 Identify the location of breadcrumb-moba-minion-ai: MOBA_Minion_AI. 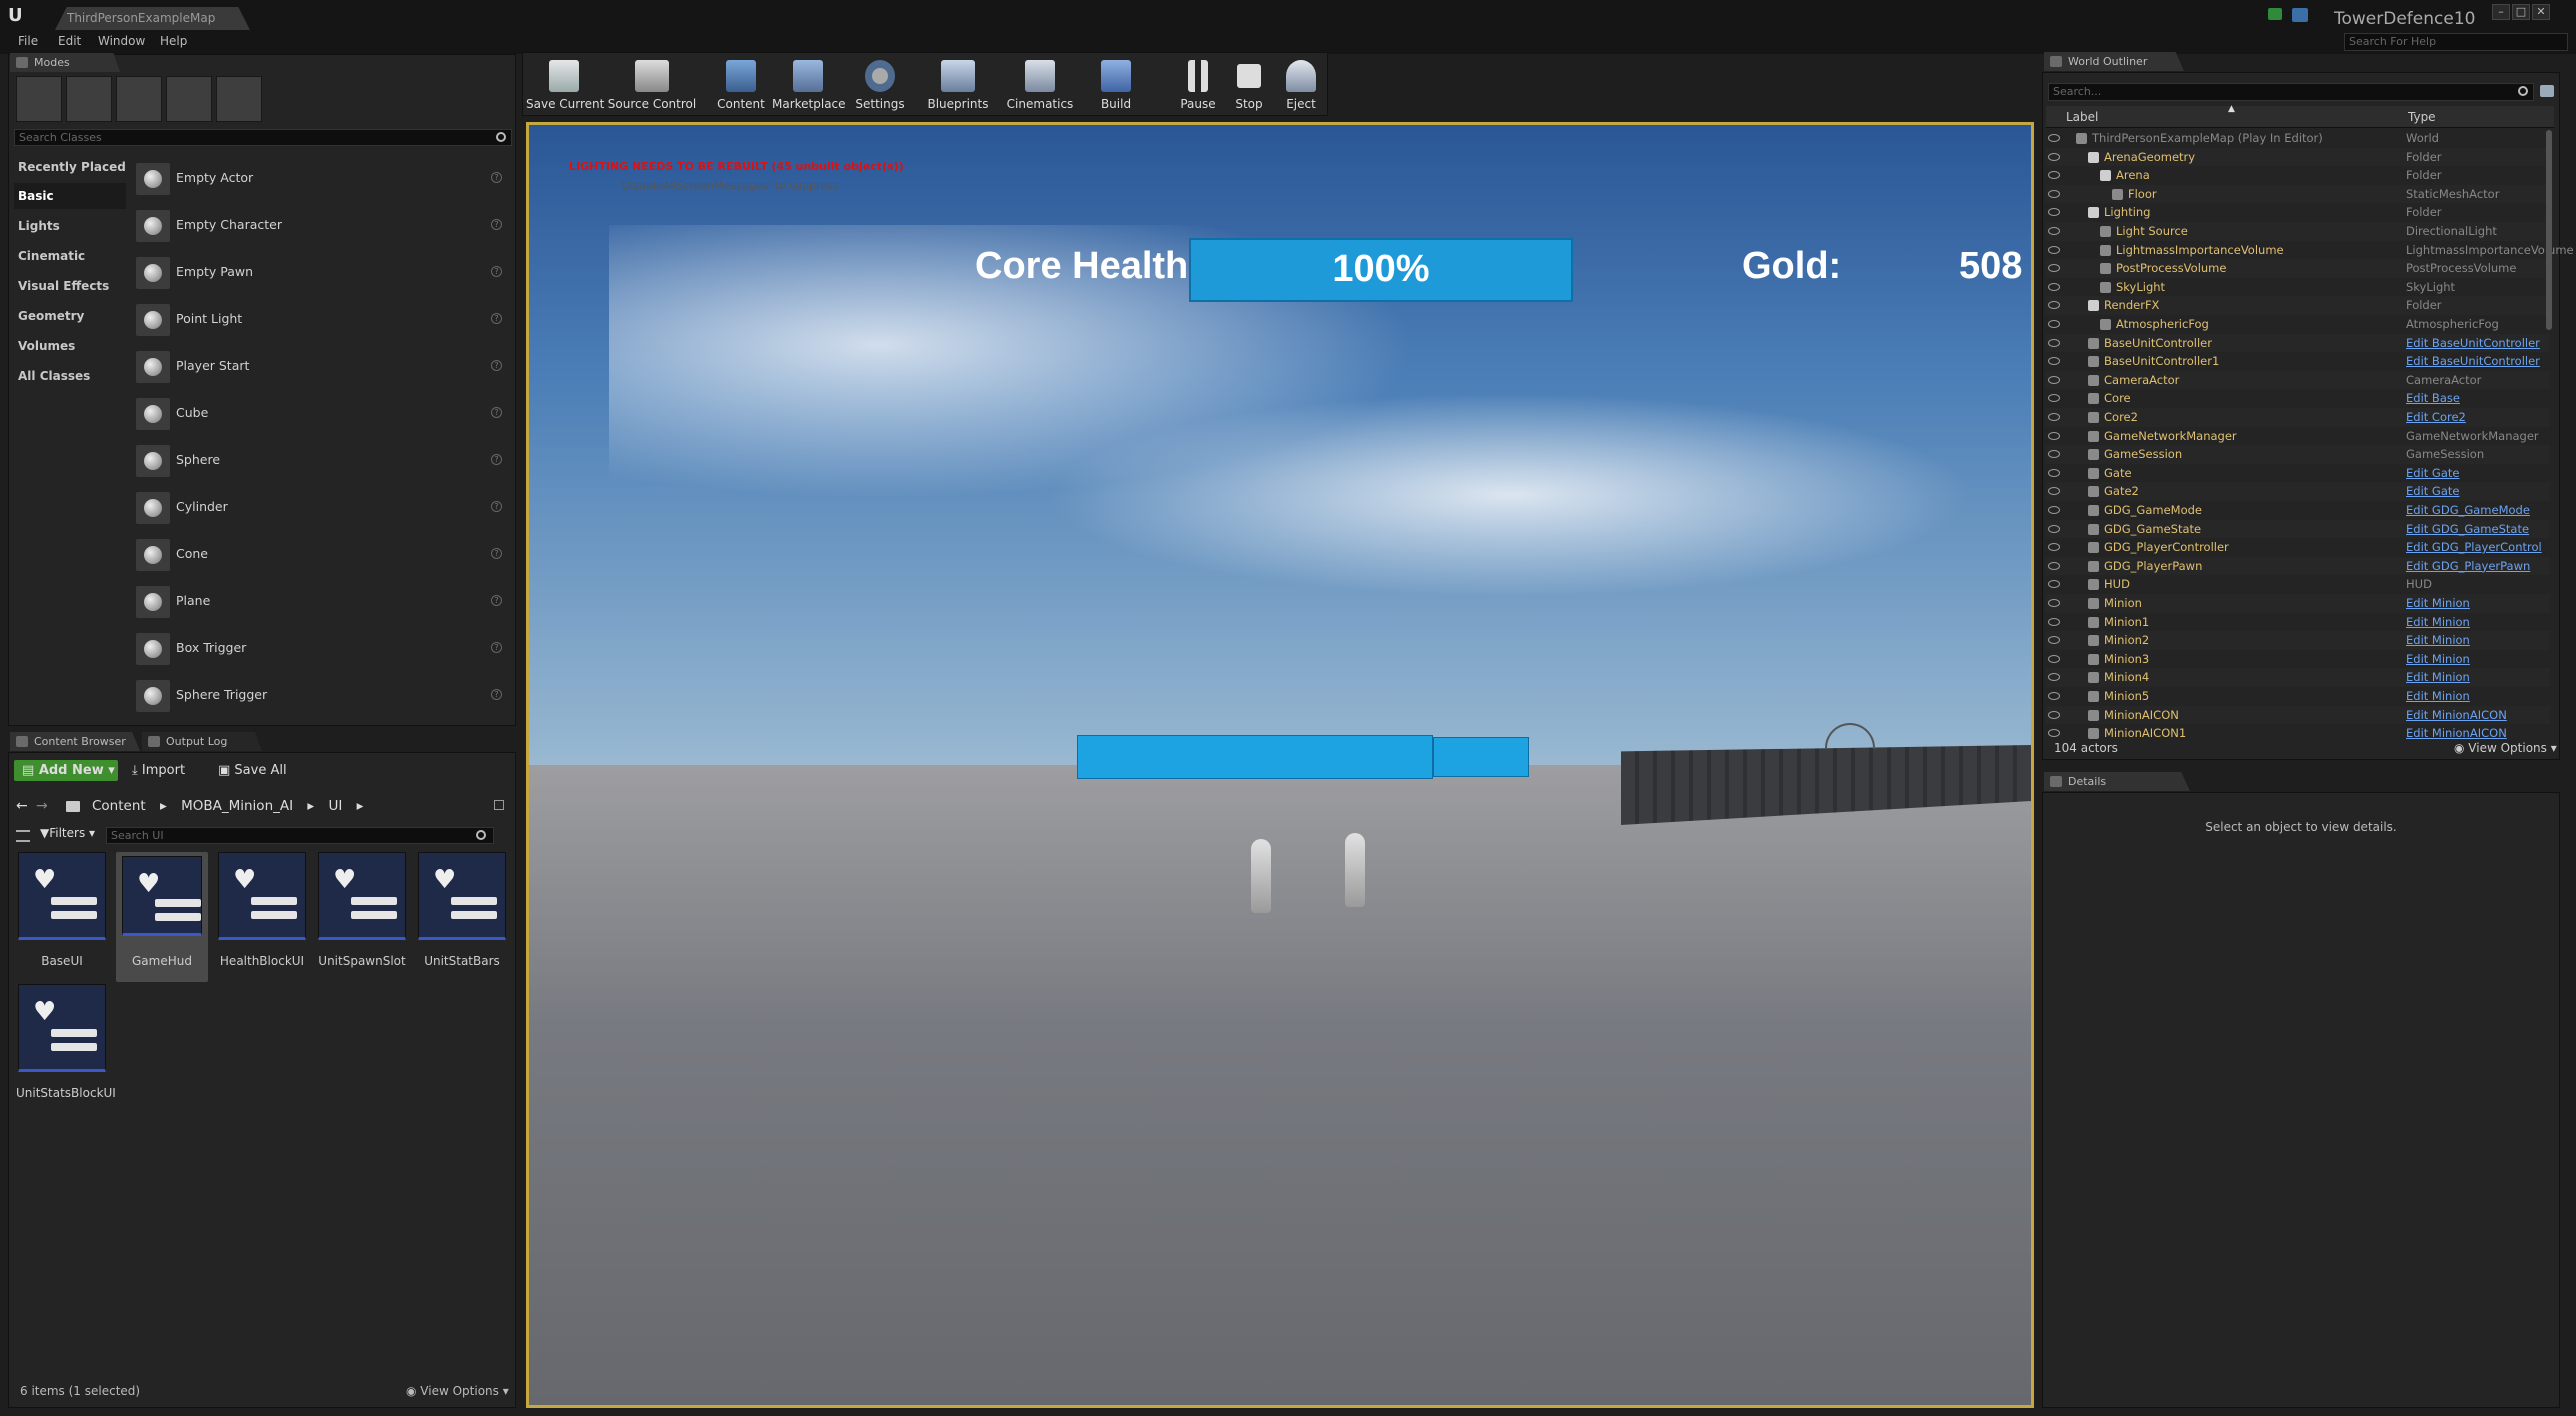
(237, 806).